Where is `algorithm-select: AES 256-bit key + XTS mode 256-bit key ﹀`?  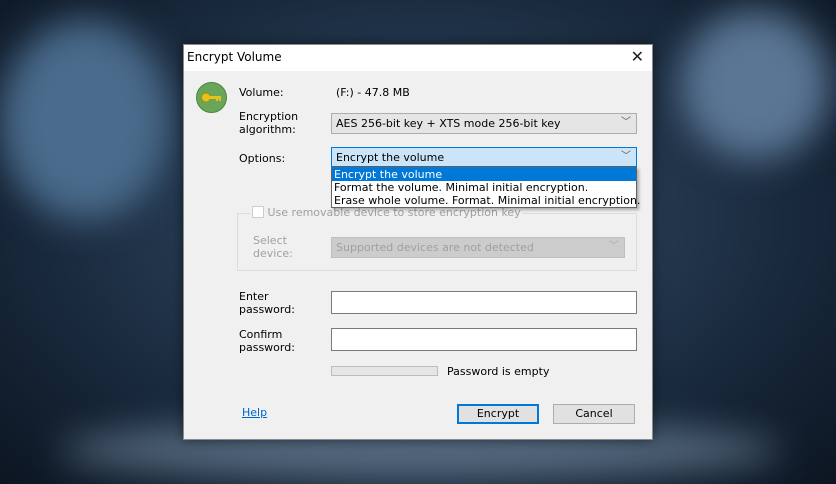
algorithm-select: AES 256-bit key + XTS mode 256-bit key ﹀ is located at coordinates (484, 123).